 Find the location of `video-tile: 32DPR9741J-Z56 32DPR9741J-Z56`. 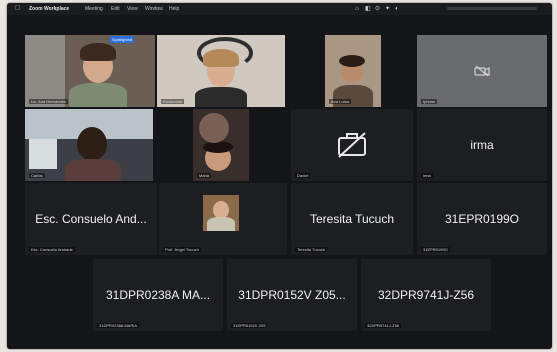

video-tile: 32DPR9741J-Z56 32DPR9741J-Z56 is located at coordinates (426, 295).